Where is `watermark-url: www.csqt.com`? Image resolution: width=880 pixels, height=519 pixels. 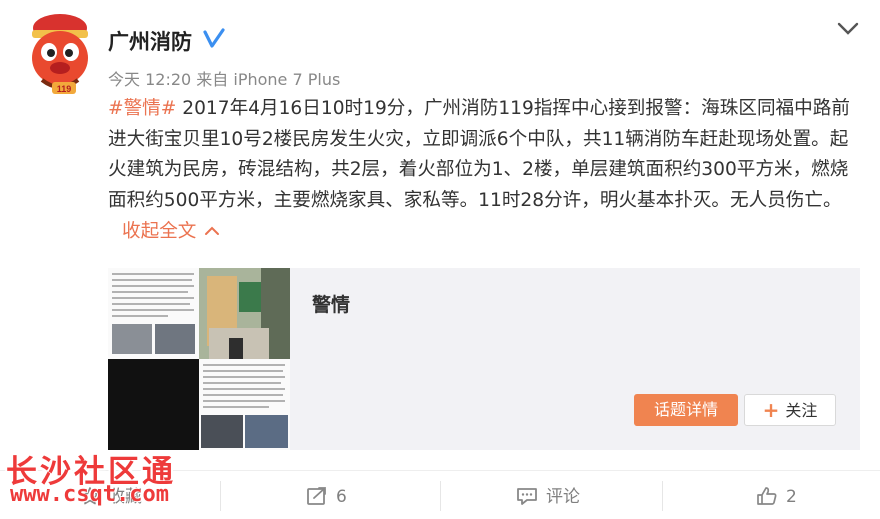 watermark-url: www.csqt.com is located at coordinates (89, 494).